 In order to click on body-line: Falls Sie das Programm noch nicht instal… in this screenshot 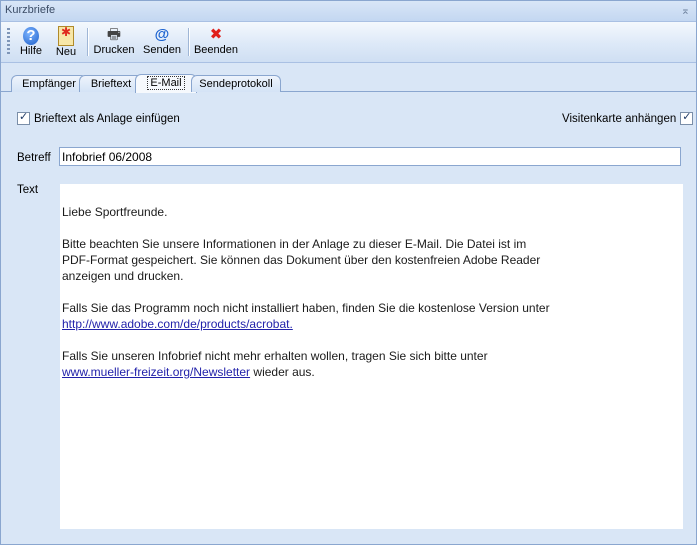, I will do `click(306, 308)`.